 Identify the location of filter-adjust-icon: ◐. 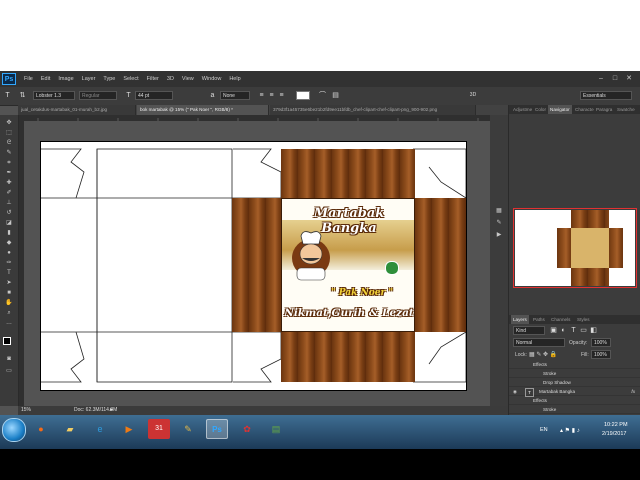
(563, 330).